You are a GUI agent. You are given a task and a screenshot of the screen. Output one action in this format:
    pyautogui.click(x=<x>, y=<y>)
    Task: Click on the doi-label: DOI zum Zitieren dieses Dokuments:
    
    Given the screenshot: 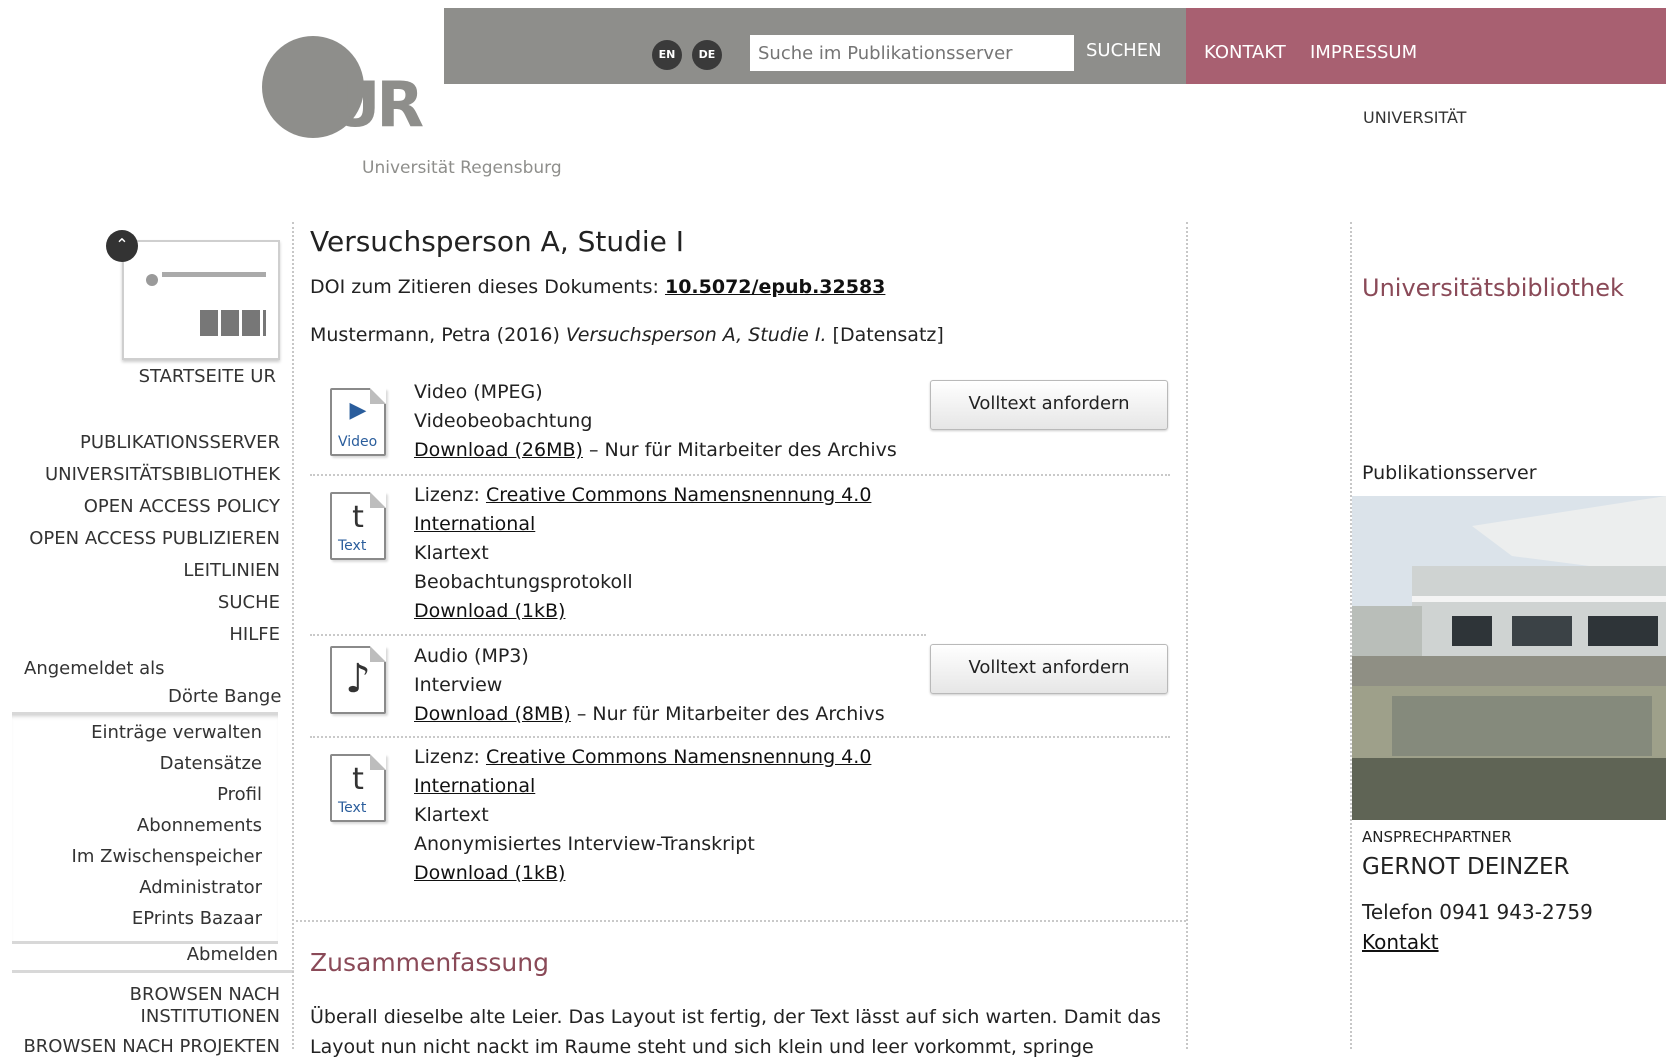 What is the action you would take?
    pyautogui.click(x=484, y=287)
    